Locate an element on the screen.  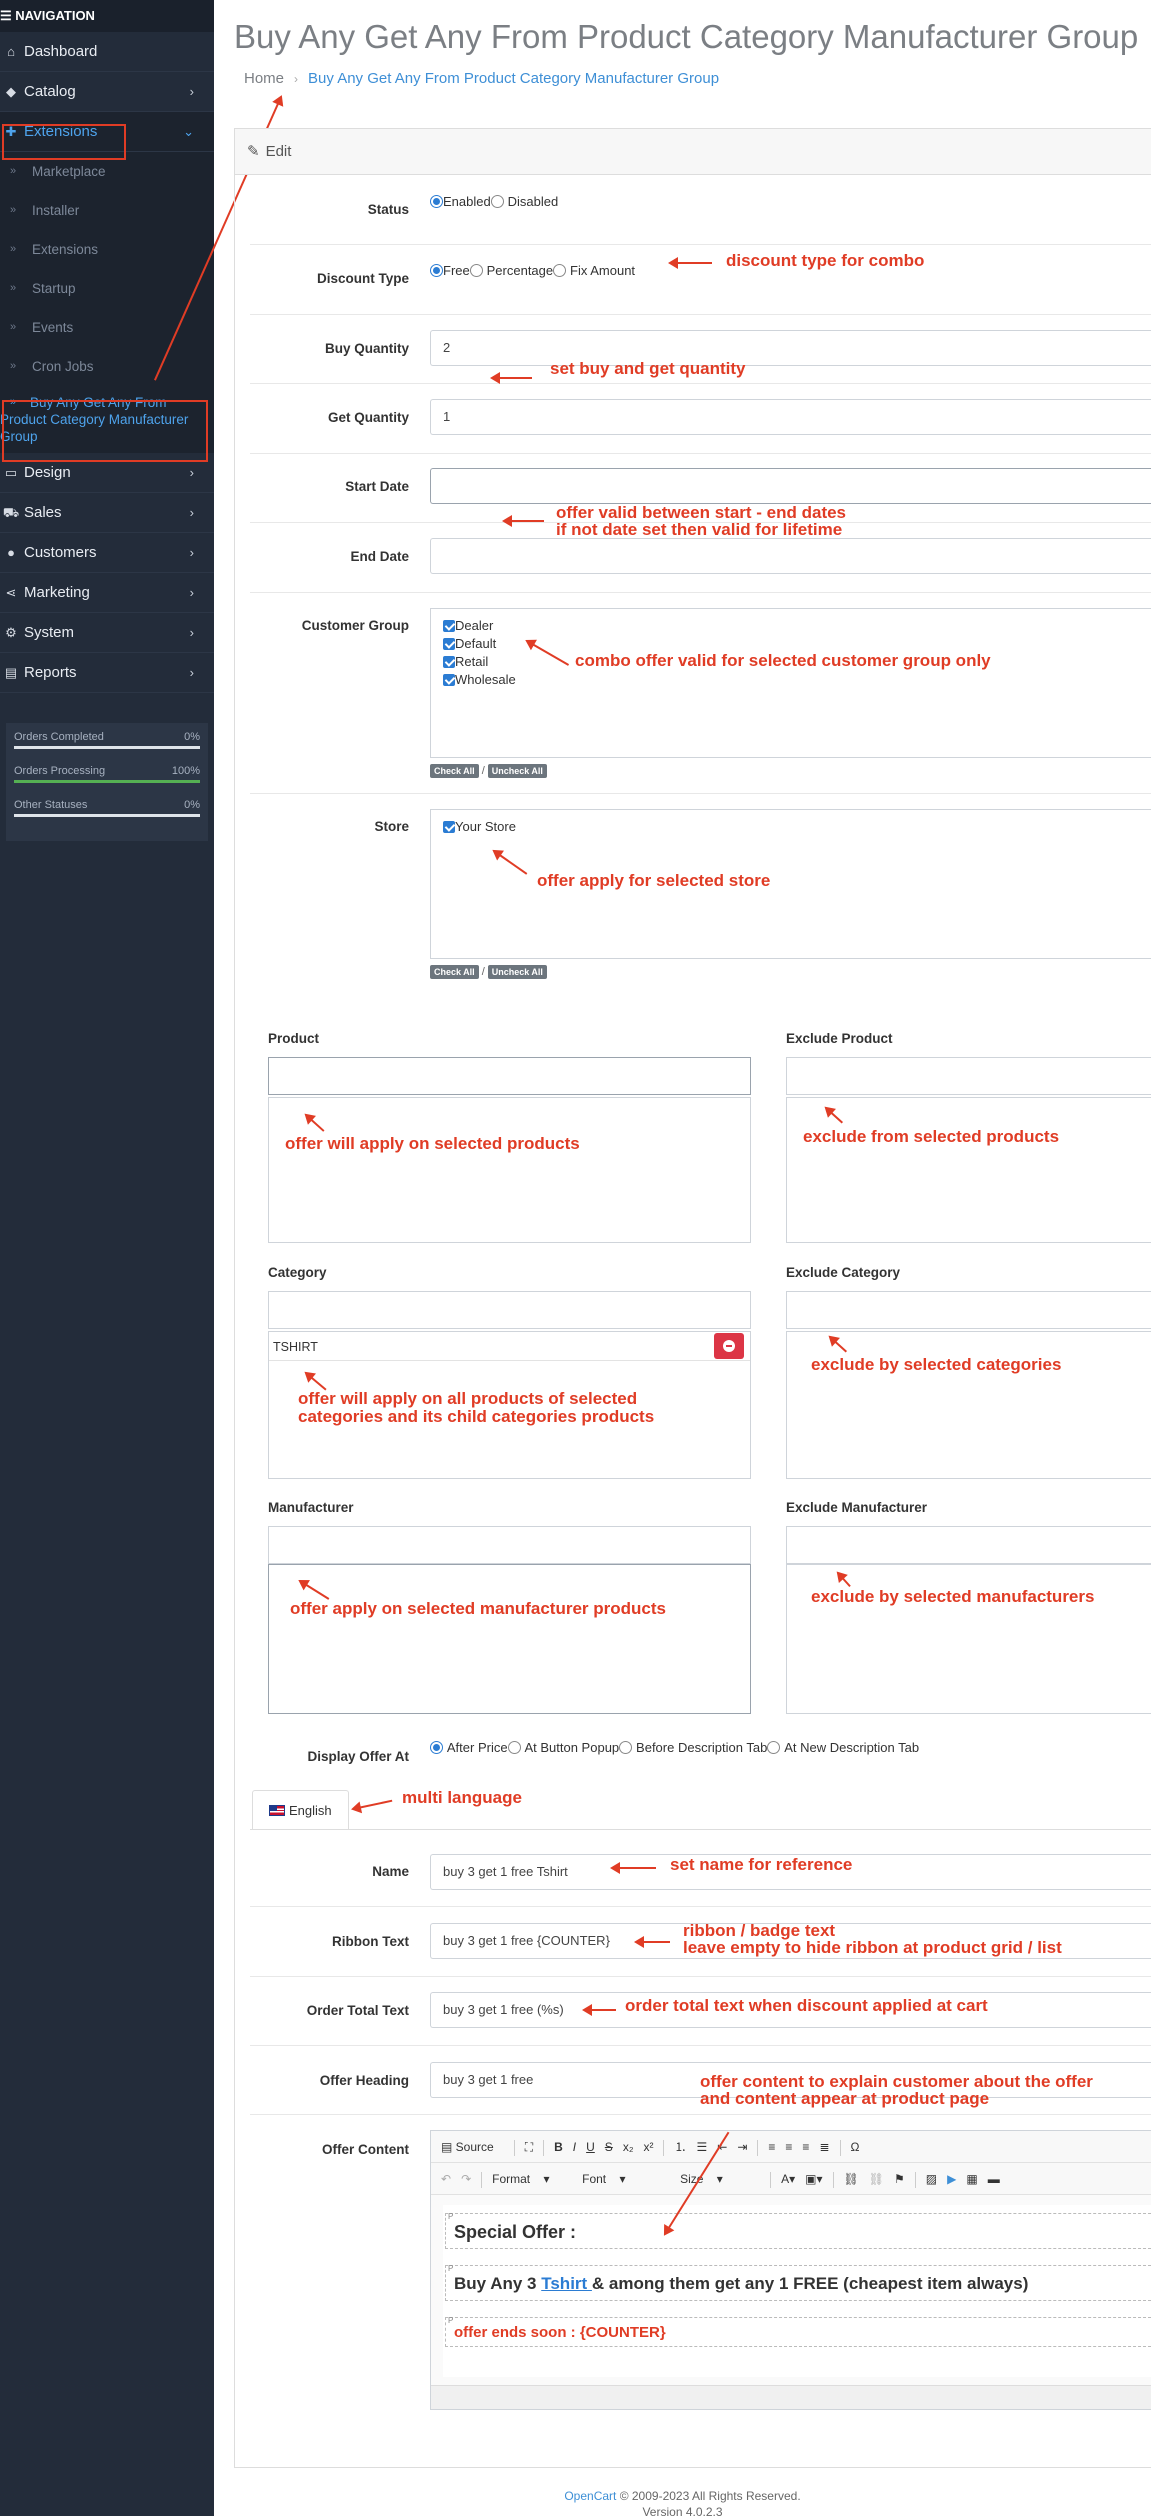
remove-circle-icon is located at coordinates (729, 1346).